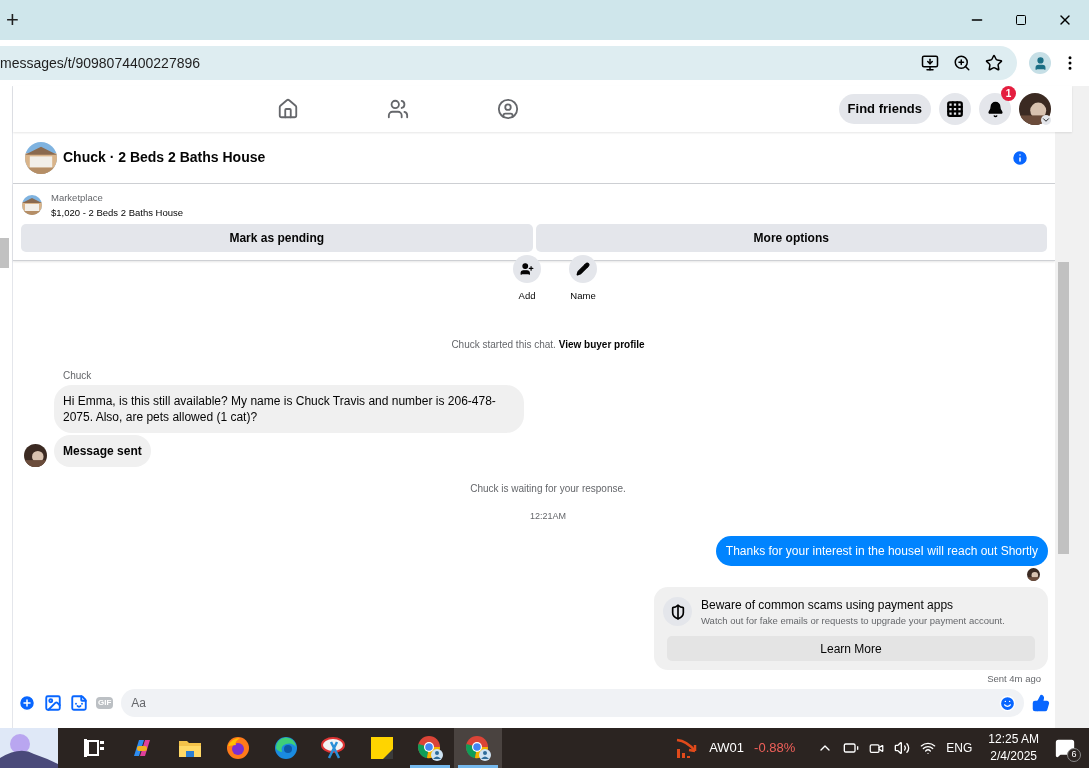 Image resolution: width=1089 pixels, height=768 pixels. Describe the element at coordinates (32, 205) in the screenshot. I see `listing-thumbnail` at that location.